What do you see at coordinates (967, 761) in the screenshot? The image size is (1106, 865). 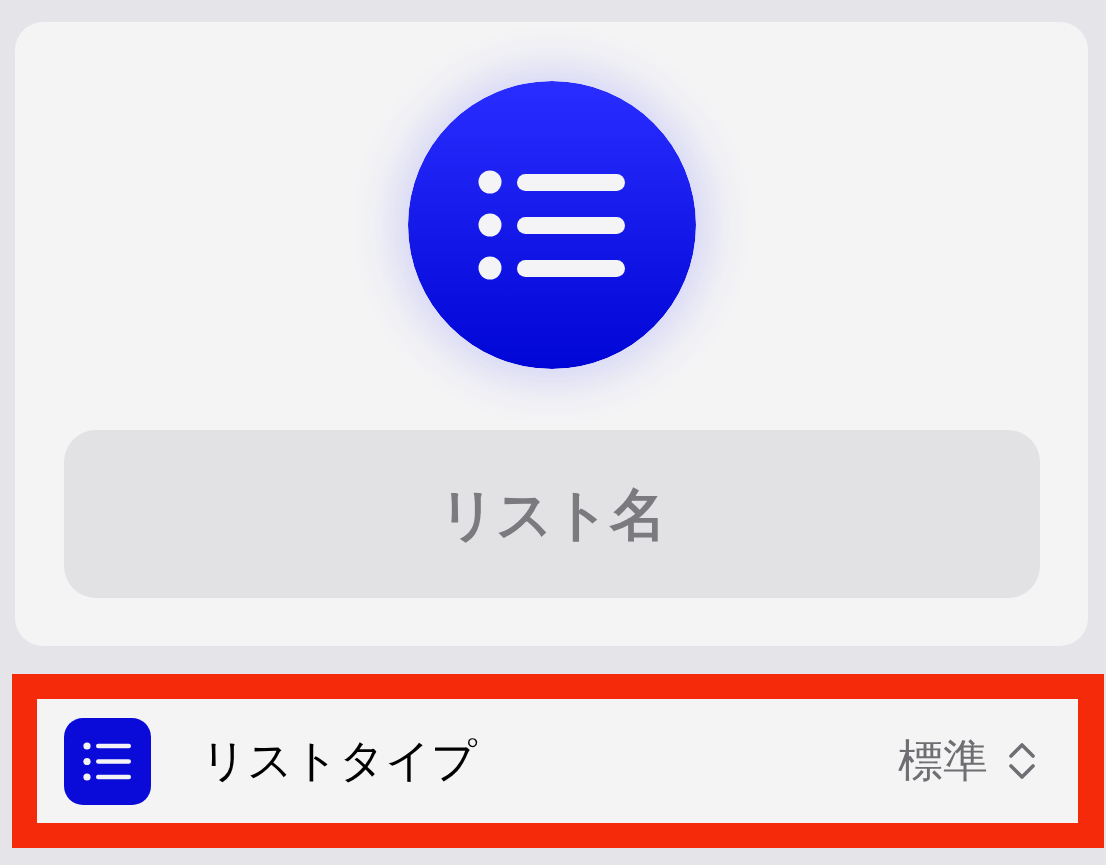 I see `list-type-picker: 標準` at bounding box center [967, 761].